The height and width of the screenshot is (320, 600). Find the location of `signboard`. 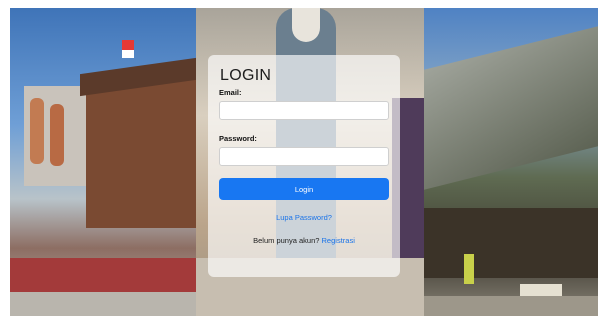

signboard is located at coordinates (541, 290).